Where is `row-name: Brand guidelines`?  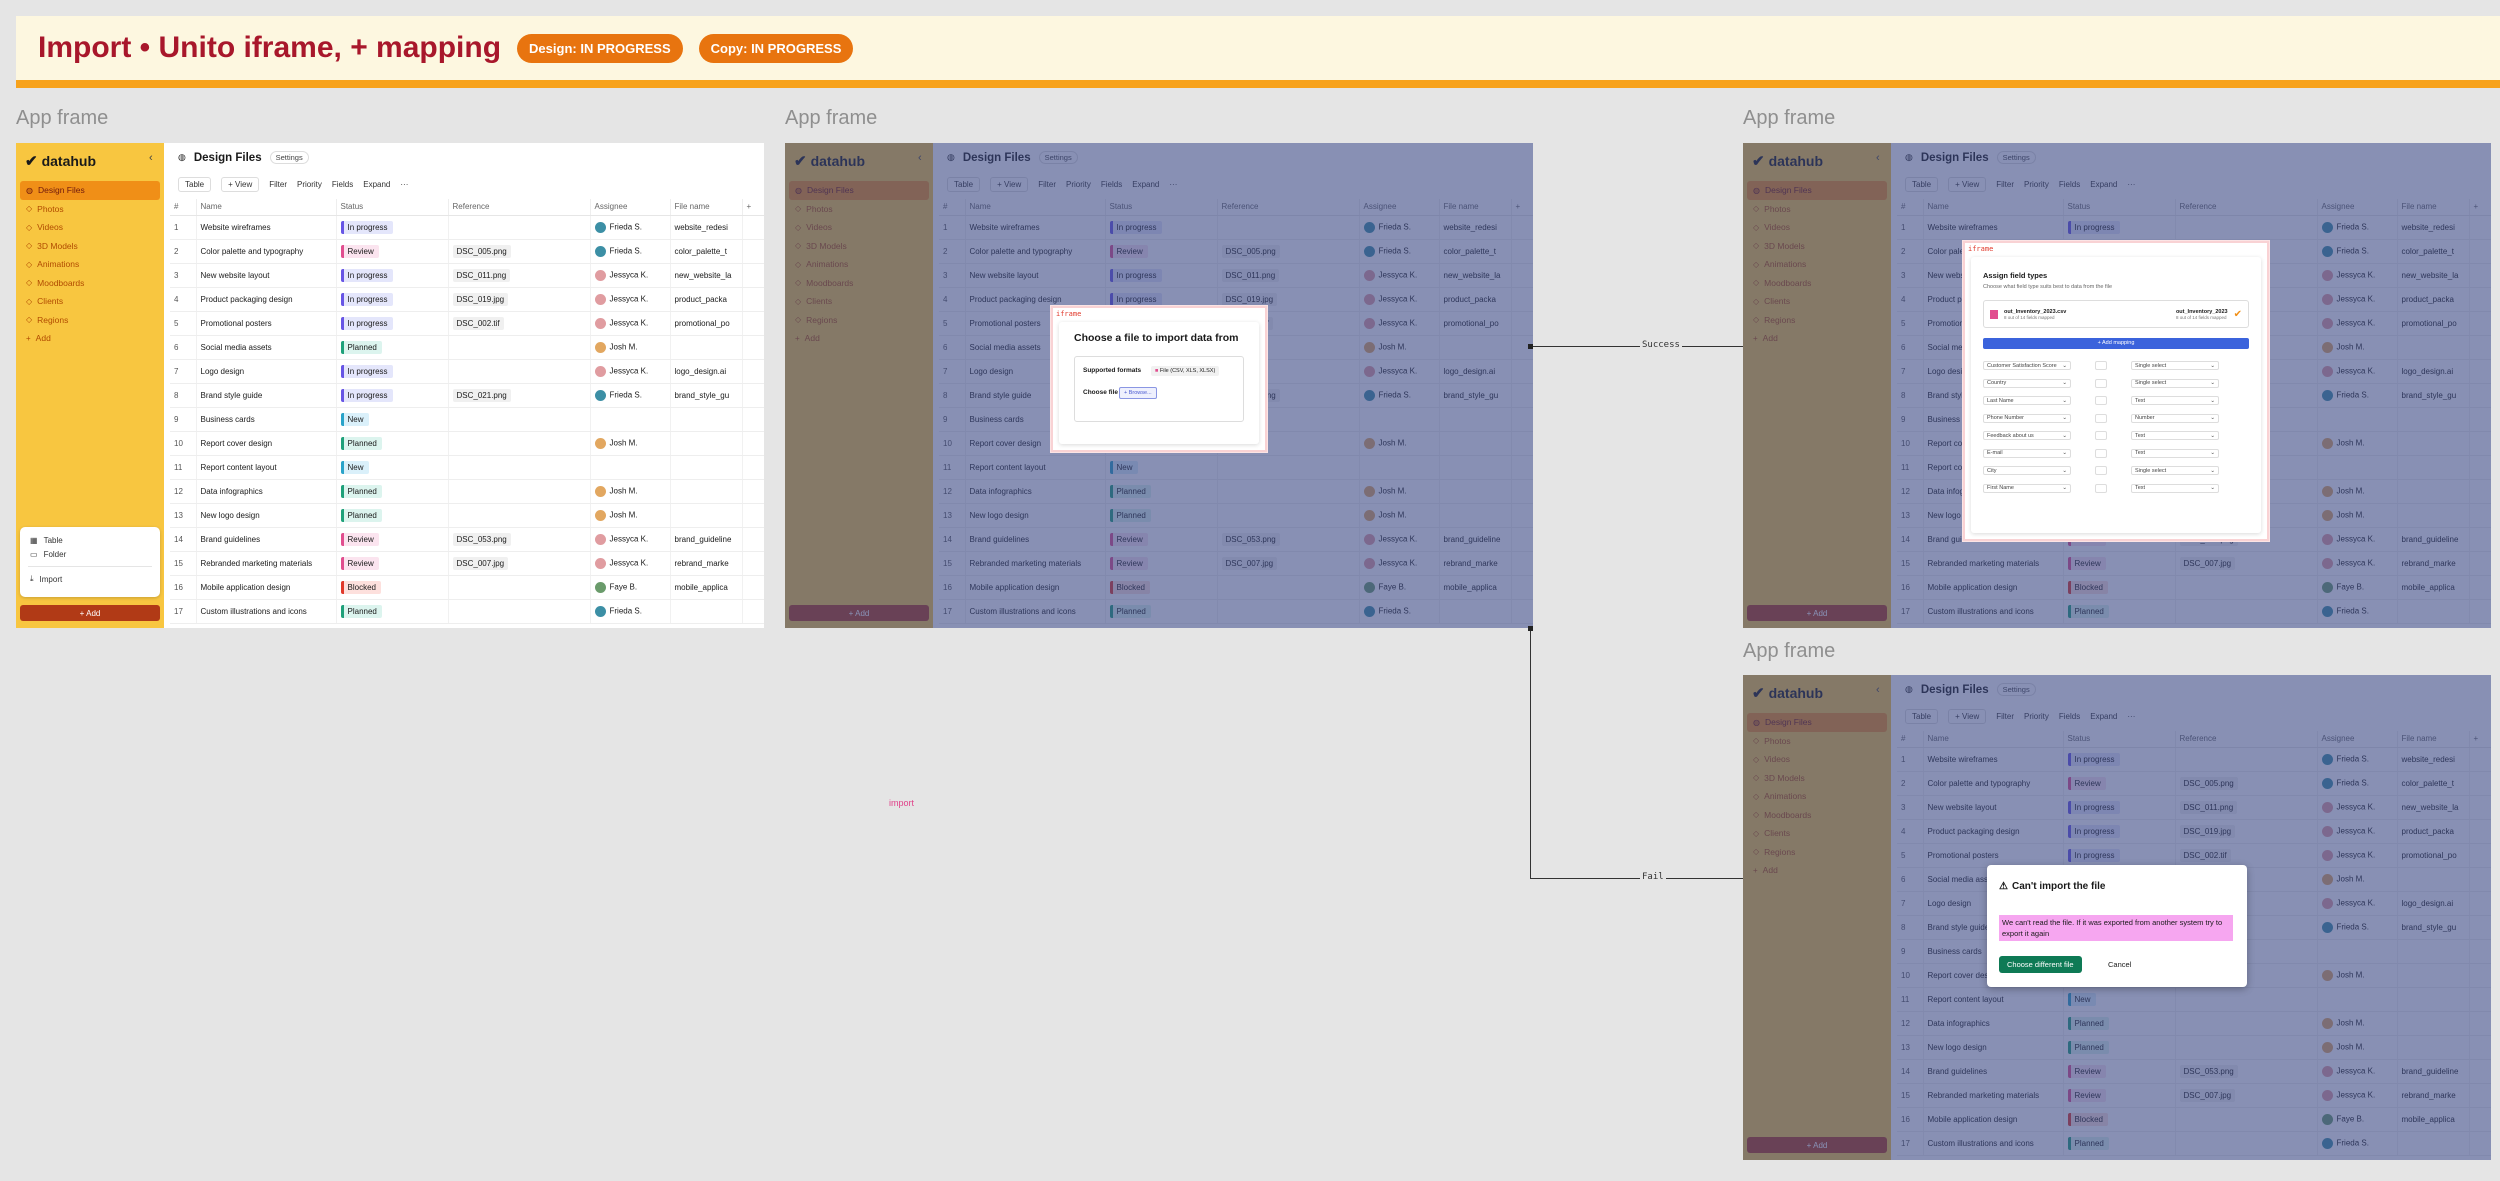
row-name: Brand guidelines is located at coordinates (266, 539).